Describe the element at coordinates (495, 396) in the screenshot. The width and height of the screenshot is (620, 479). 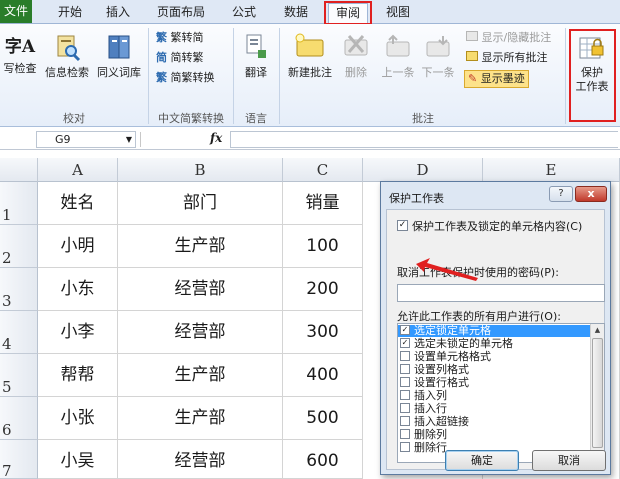
I see `list-item: 插入列` at that location.